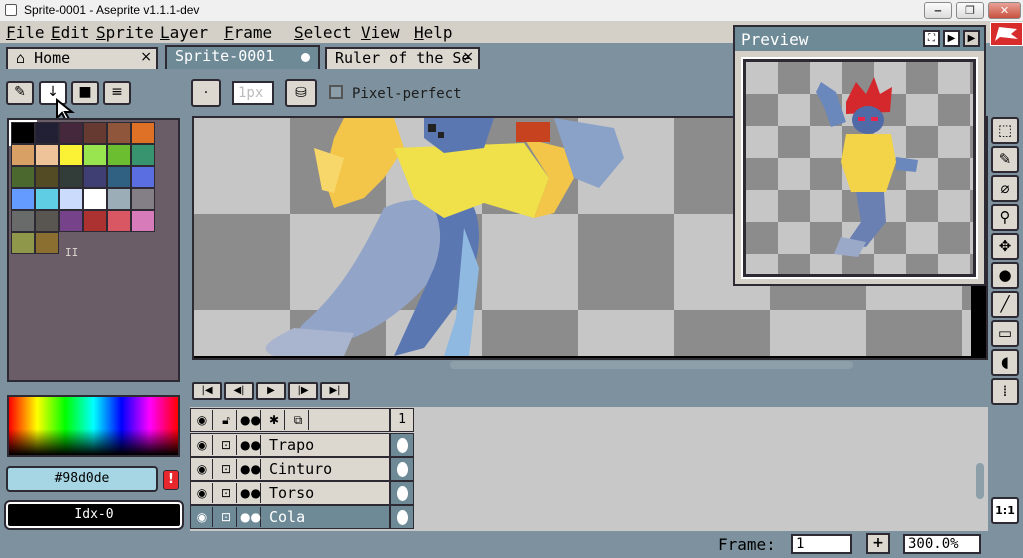  I want to click on rectangle-tool-button: ▭, so click(1005, 333).